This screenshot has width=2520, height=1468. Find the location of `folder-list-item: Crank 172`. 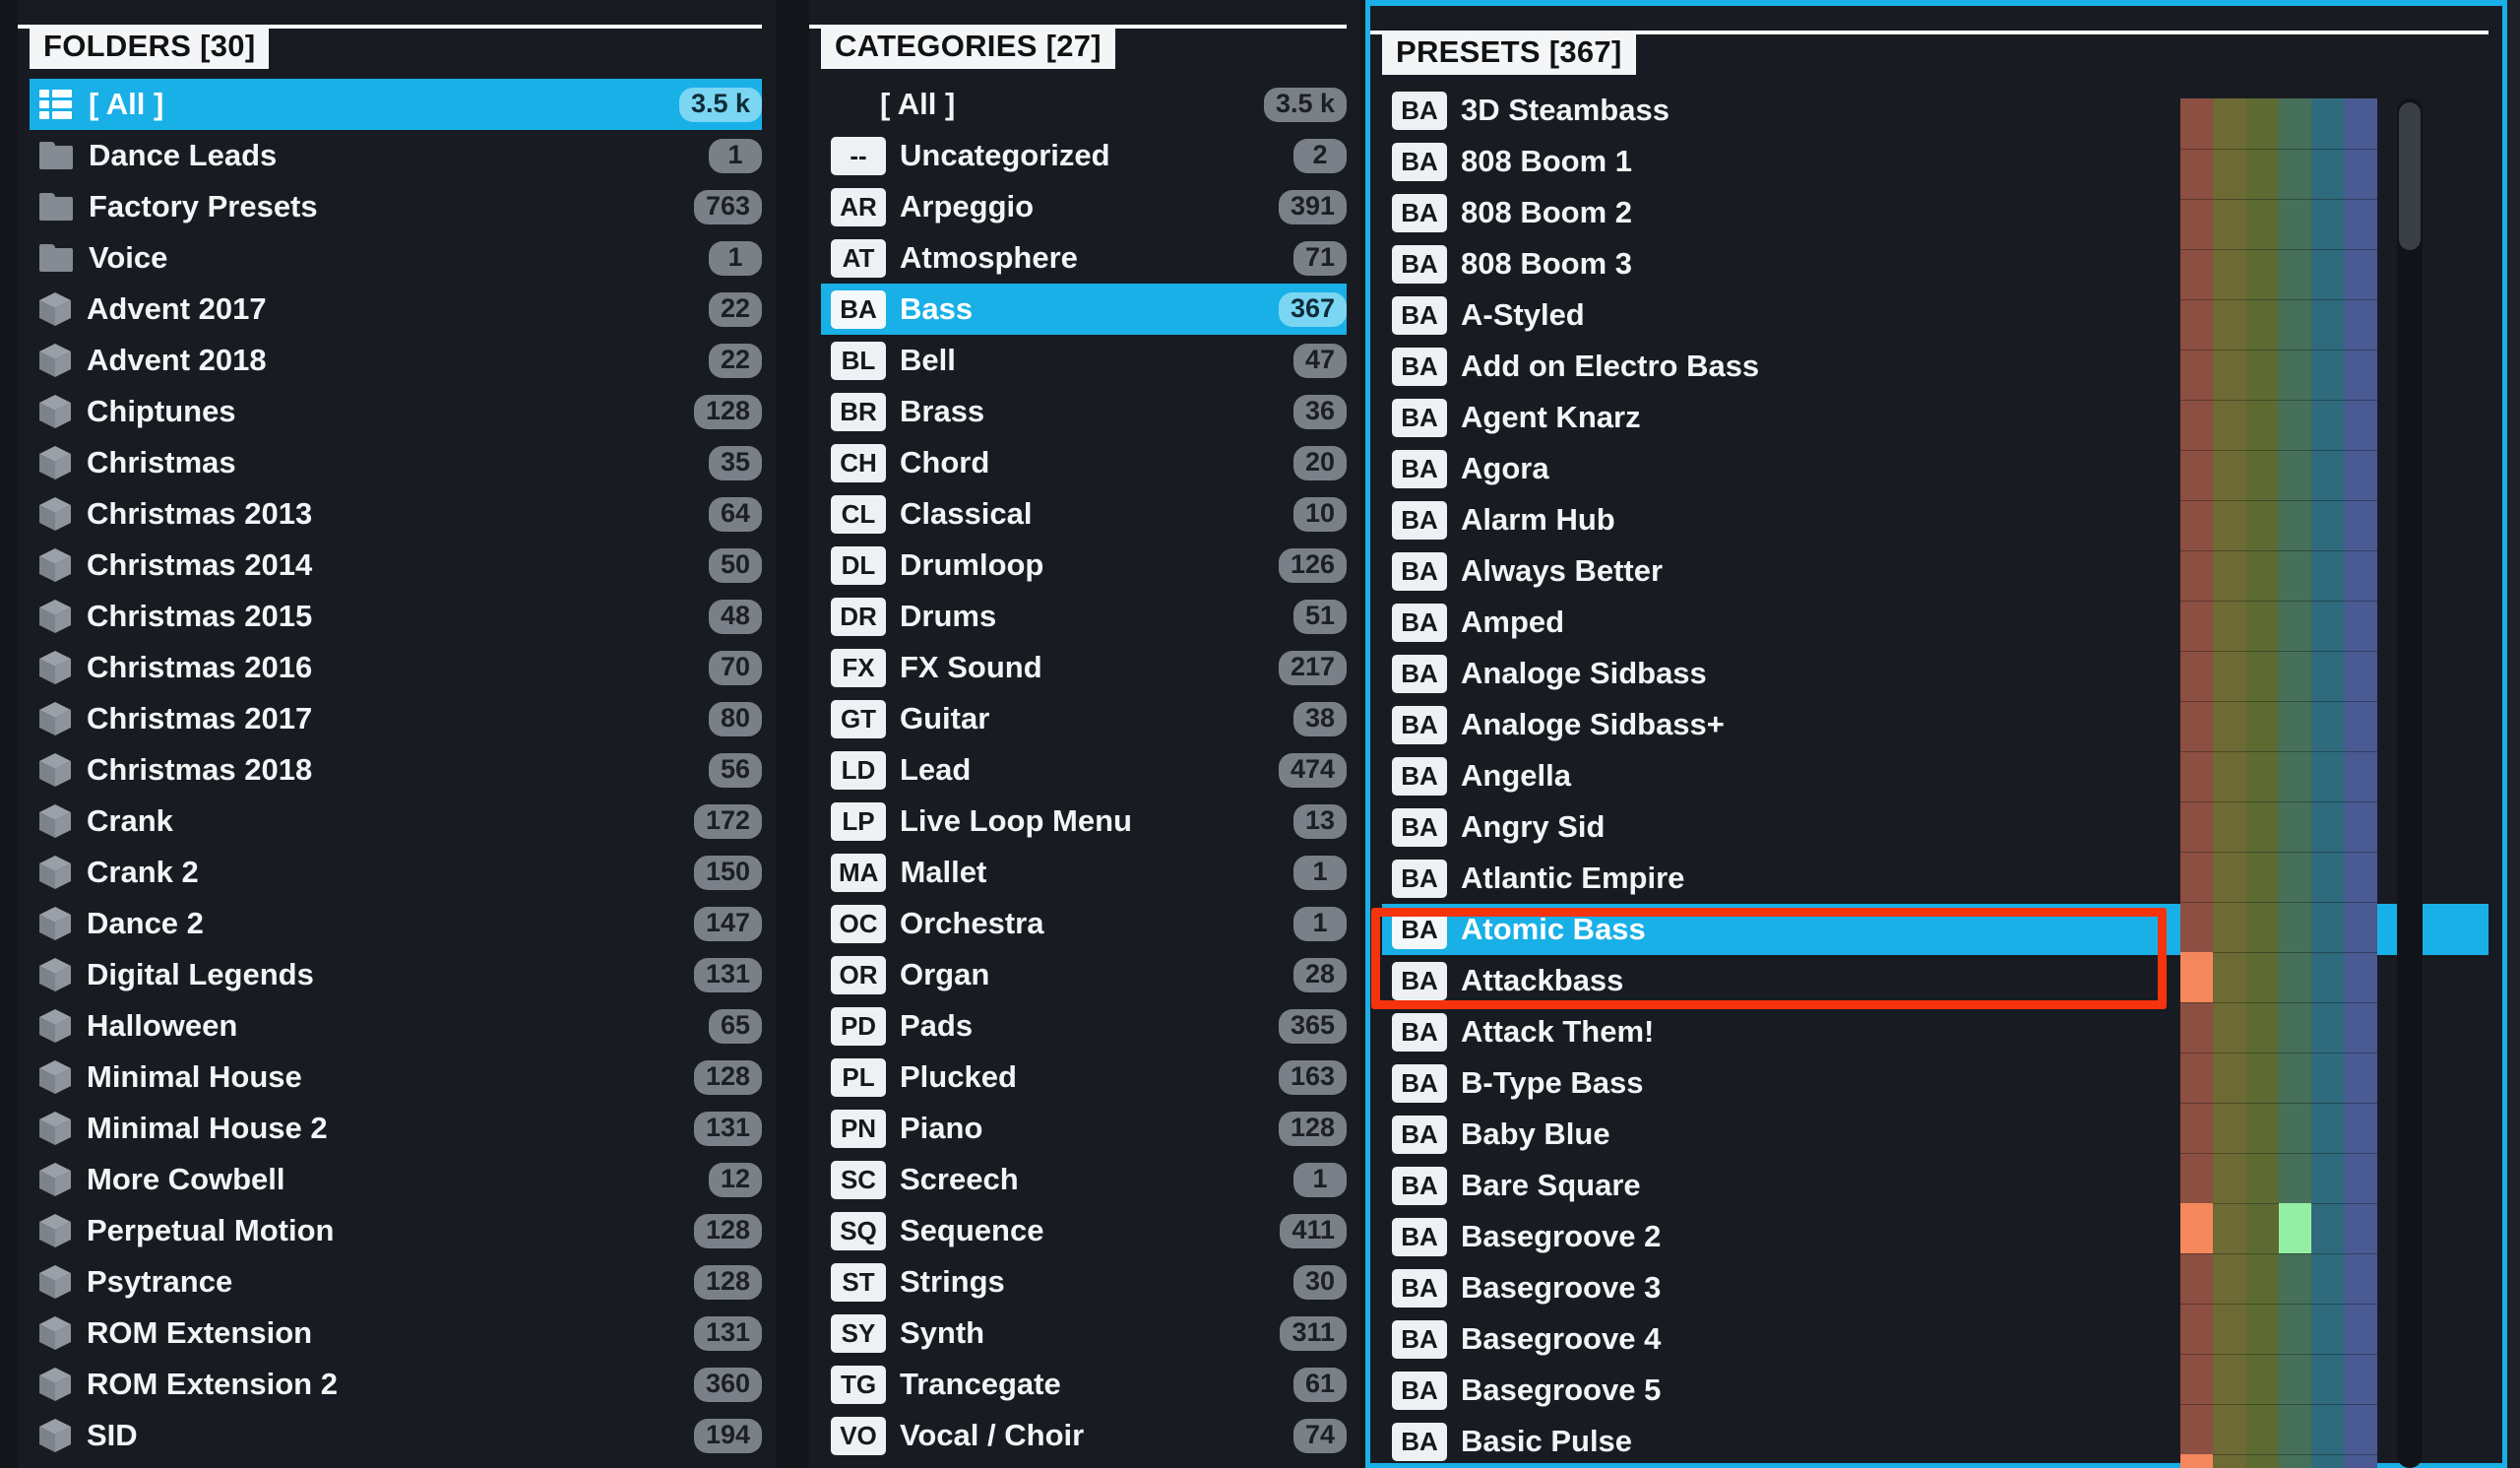

folder-list-item: Crank 172 is located at coordinates (396, 822).